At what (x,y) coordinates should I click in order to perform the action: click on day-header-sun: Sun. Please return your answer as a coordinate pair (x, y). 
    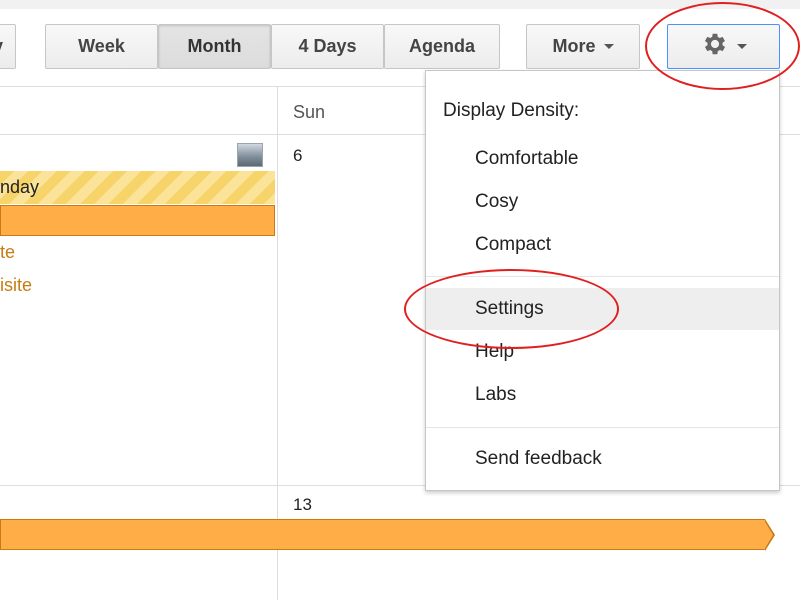
    Looking at the image, I should click on (309, 112).